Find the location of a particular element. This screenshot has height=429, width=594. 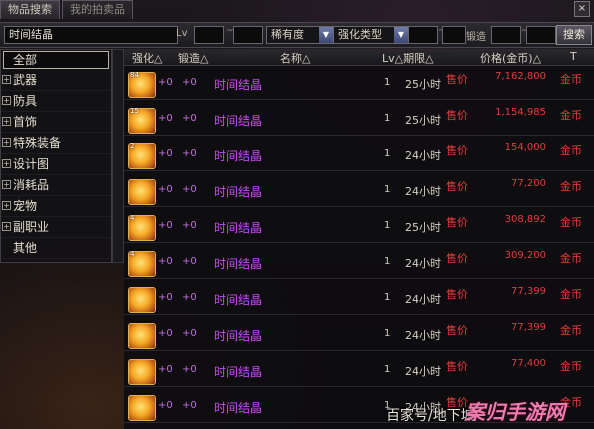

enhance-type-select: 强化类型 ▼ is located at coordinates (371, 35).